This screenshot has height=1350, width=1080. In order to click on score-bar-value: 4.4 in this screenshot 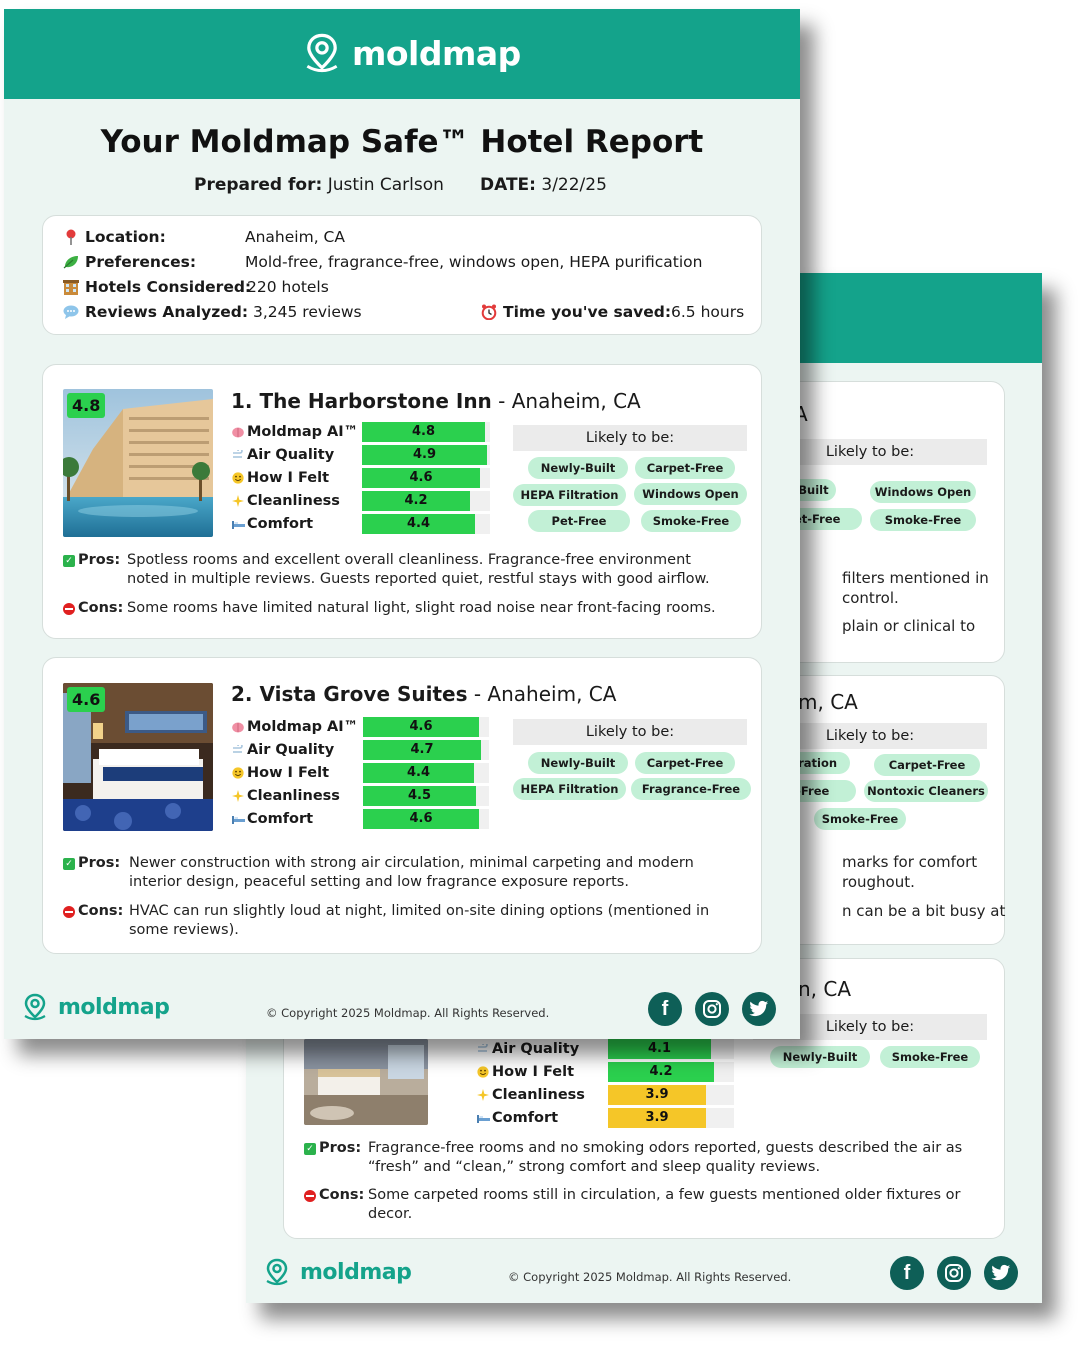, I will do `click(418, 772)`.